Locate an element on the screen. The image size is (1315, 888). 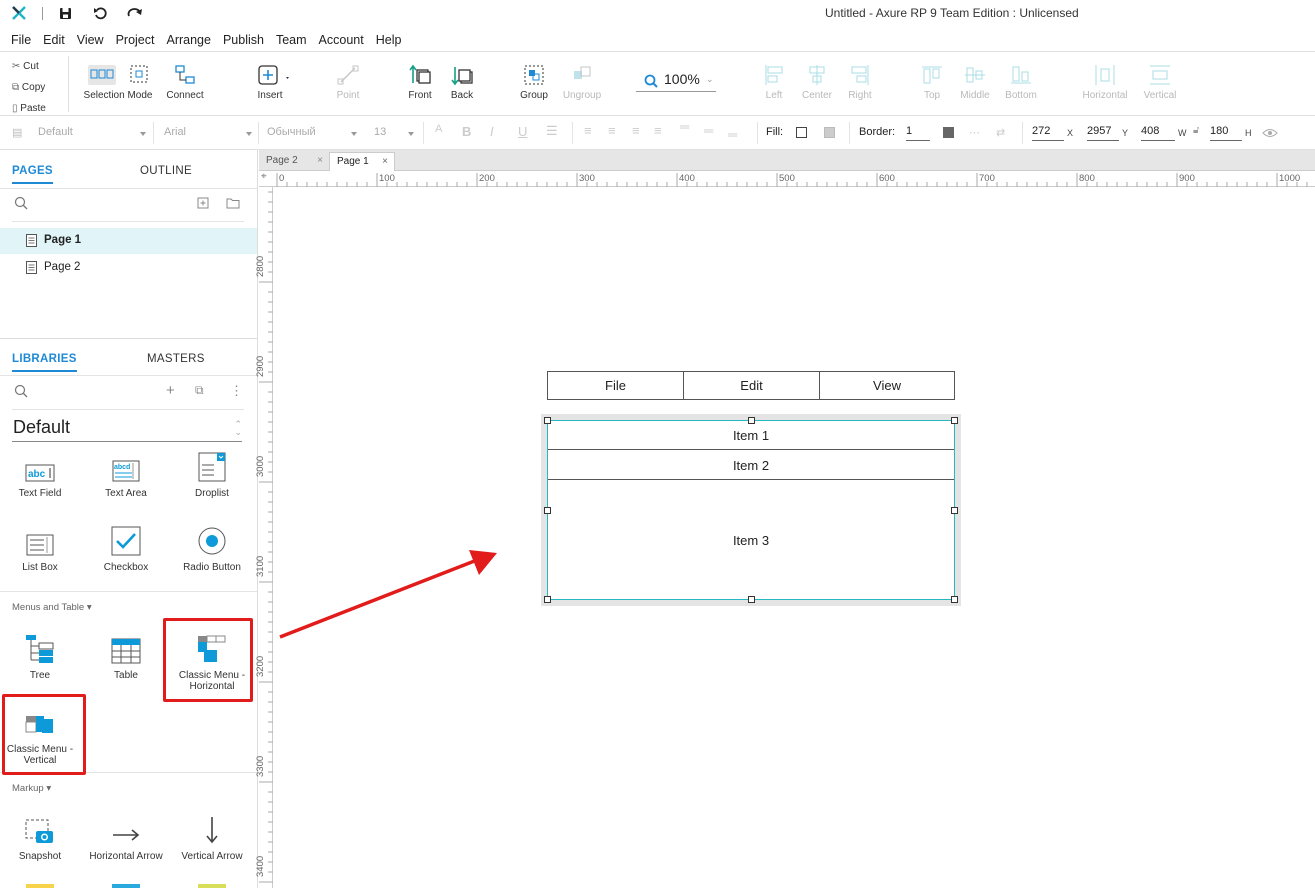
library-item-vertical-arrow: Vertical Arrow is located at coordinates (212, 835).